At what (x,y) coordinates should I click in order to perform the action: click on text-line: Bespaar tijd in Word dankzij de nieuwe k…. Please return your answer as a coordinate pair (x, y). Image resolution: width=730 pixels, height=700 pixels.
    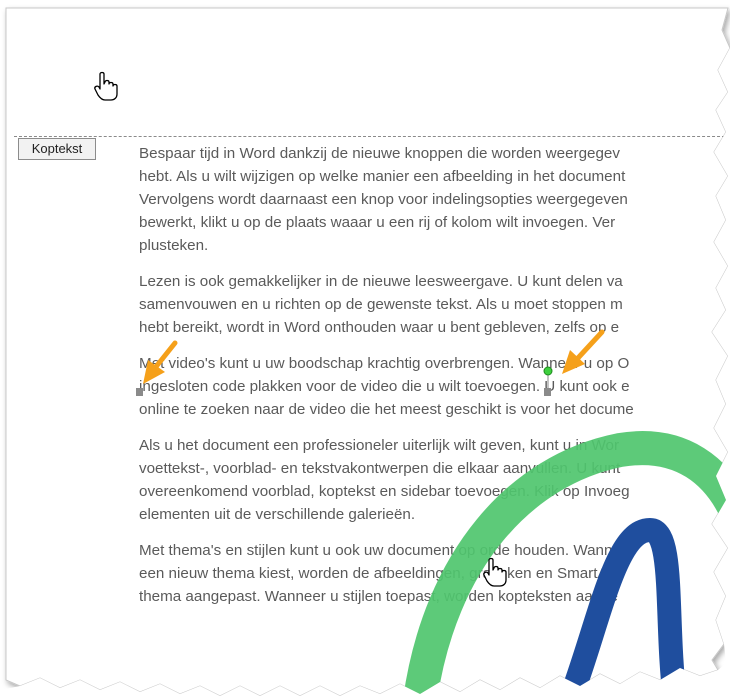
    Looking at the image, I should click on (379, 153).